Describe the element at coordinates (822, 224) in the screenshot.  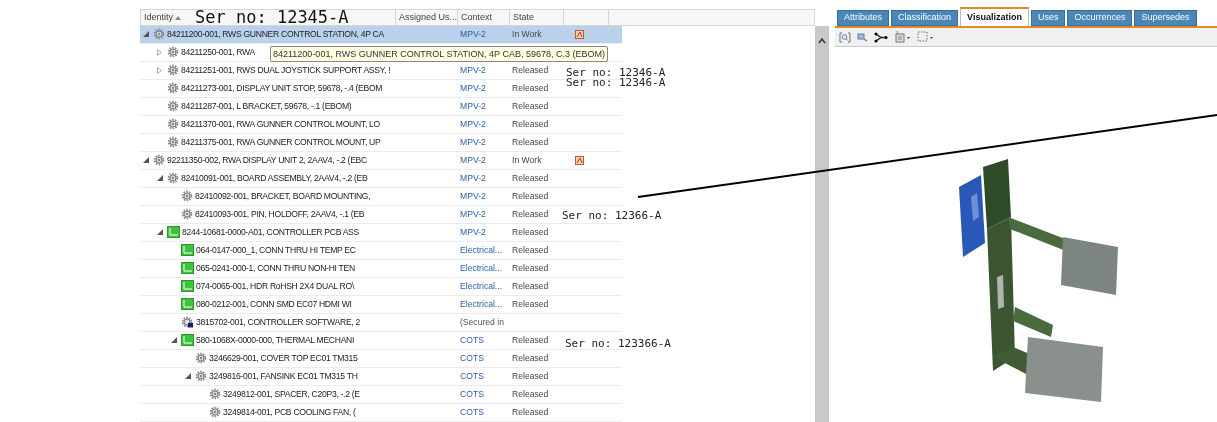
I see `scrollbar` at that location.